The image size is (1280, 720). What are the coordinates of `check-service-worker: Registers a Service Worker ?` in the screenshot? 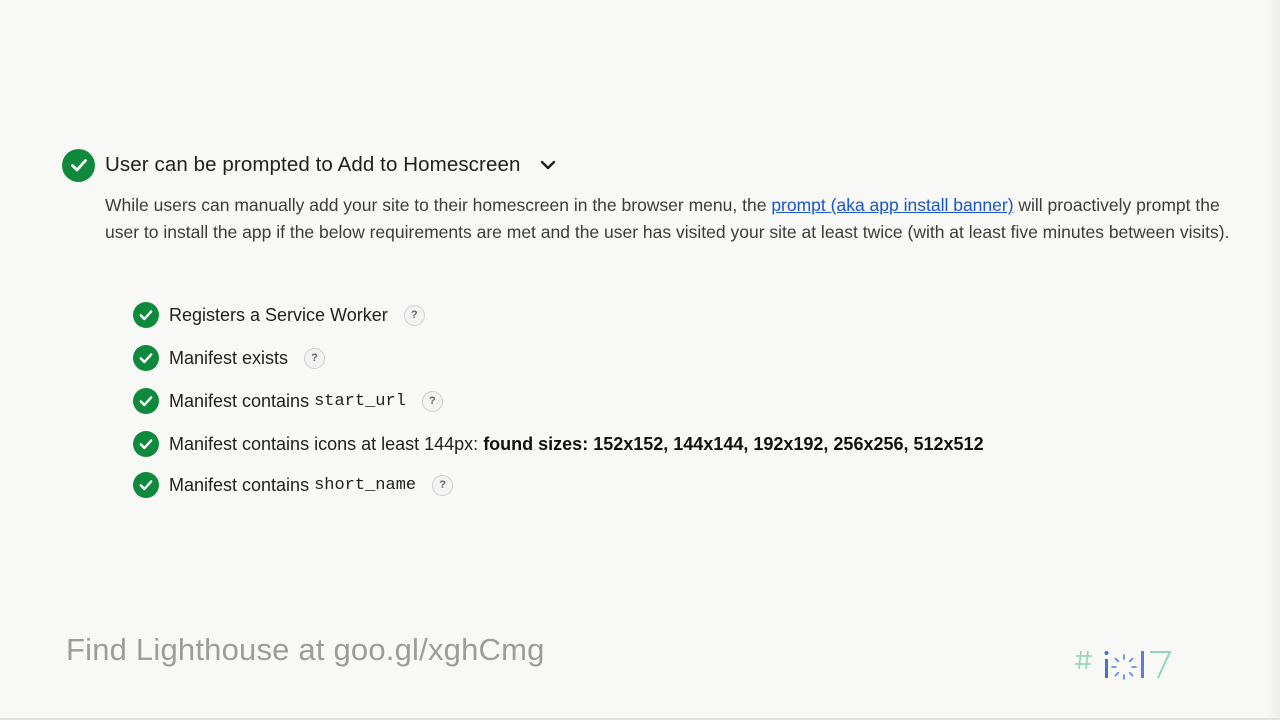 It's located at (279, 315).